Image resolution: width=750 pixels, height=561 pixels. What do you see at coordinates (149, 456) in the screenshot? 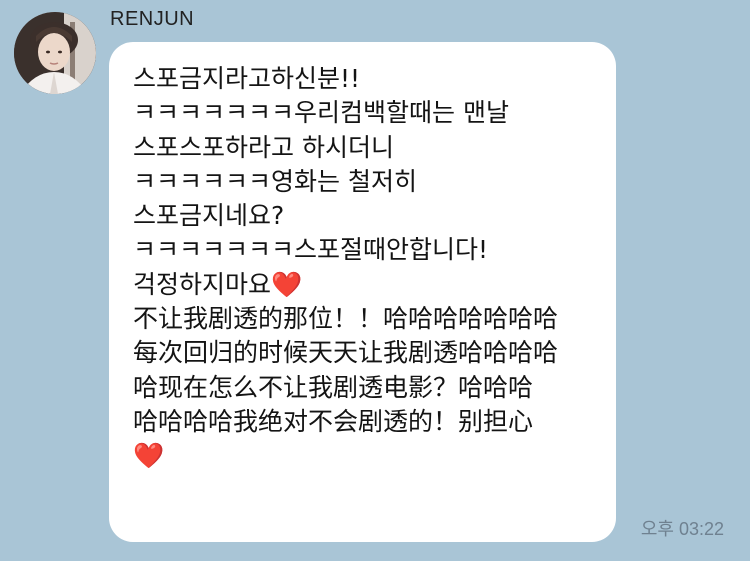
I see `message-line: ❤️` at bounding box center [149, 456].